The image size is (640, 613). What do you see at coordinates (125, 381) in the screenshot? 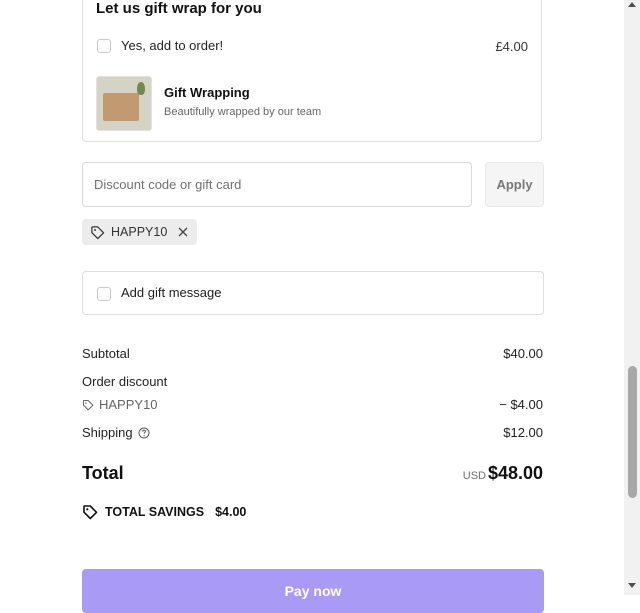
I see `order-discount-label: Order discount` at bounding box center [125, 381].